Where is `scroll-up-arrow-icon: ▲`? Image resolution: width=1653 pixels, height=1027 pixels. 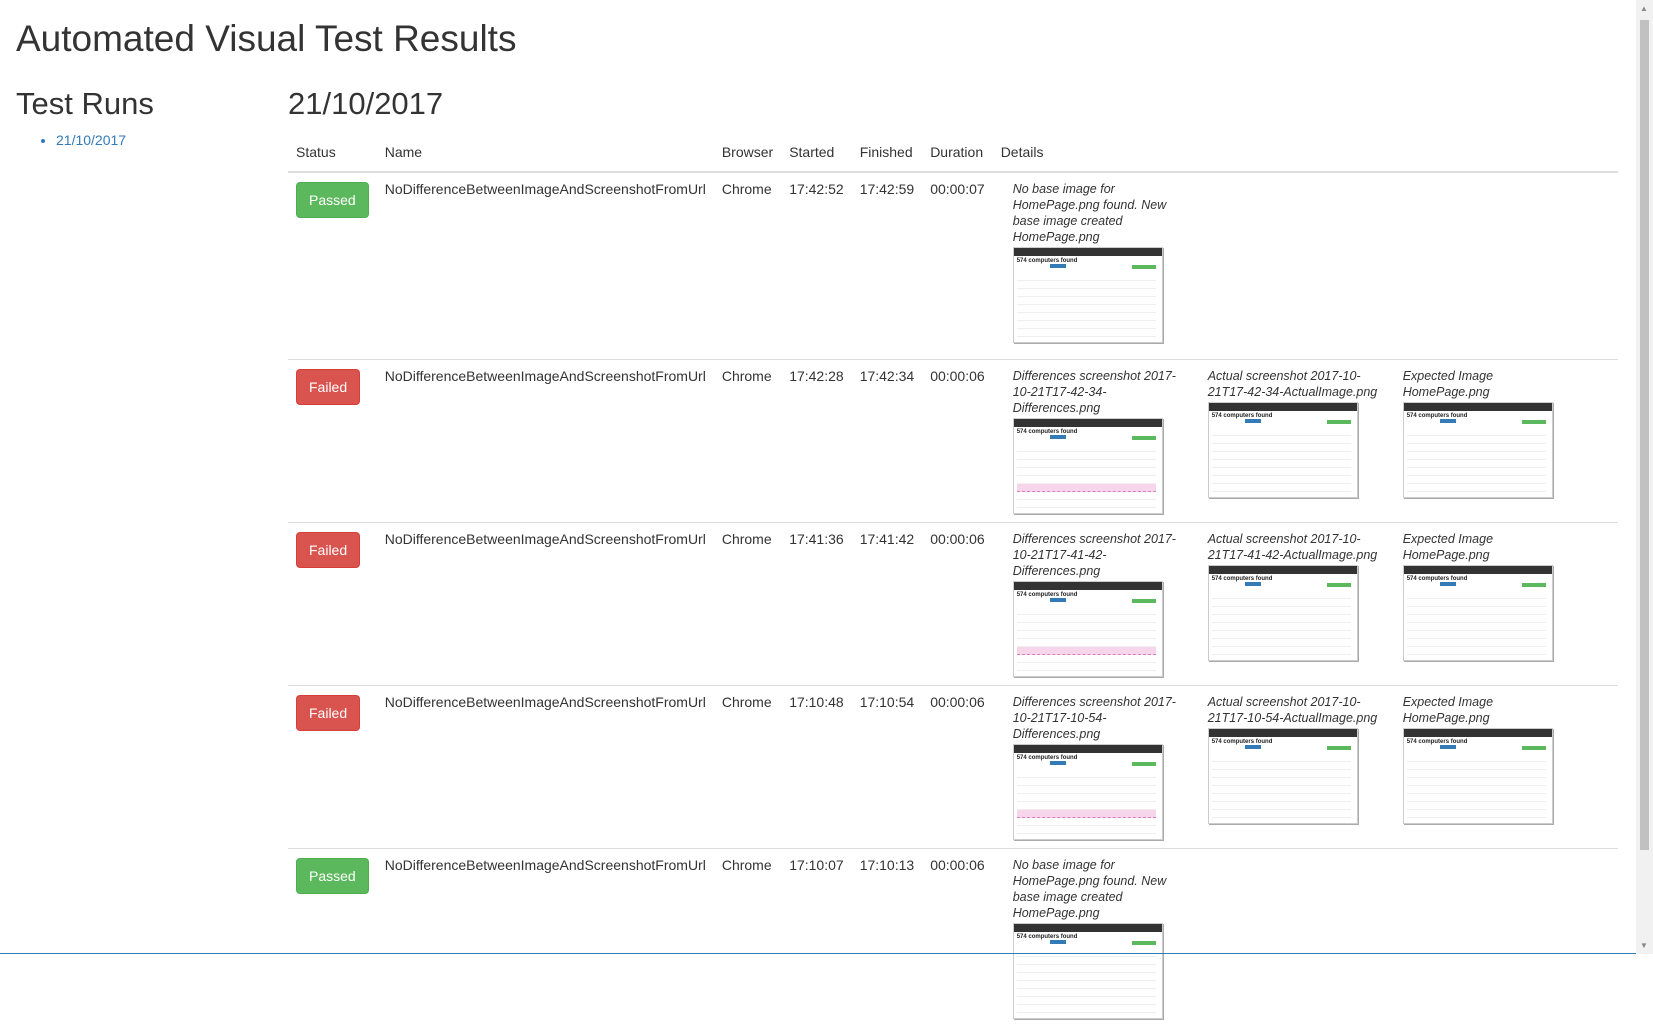 scroll-up-arrow-icon: ▲ is located at coordinates (1644, 8).